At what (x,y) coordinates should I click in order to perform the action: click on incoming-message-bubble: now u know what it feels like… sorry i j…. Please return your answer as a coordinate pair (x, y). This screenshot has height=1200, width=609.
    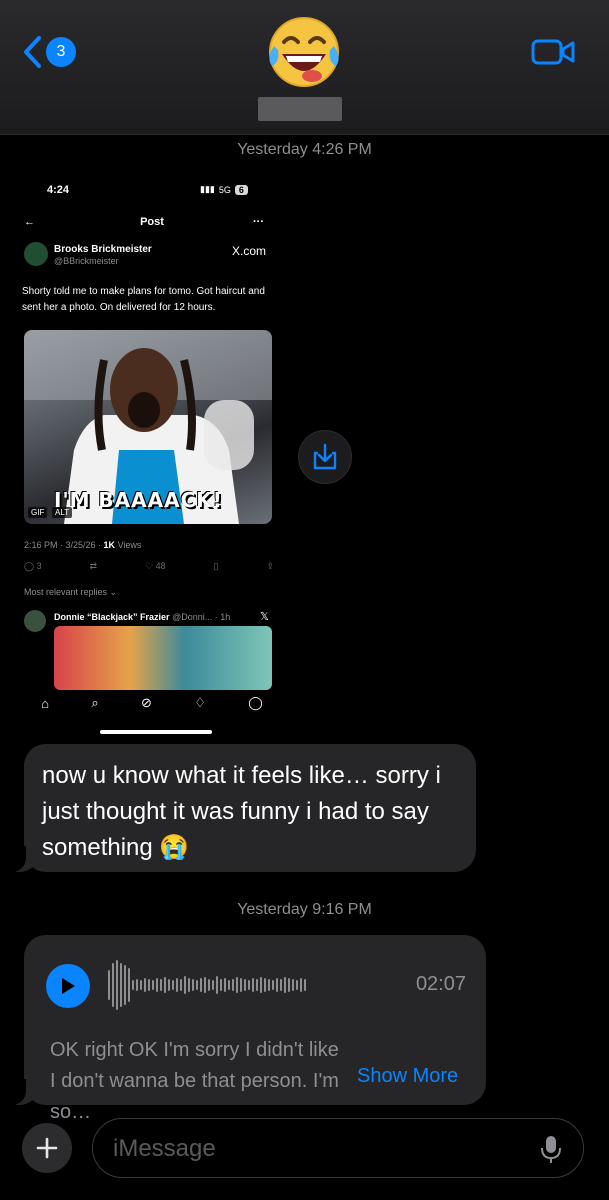
    Looking at the image, I should click on (250, 808).